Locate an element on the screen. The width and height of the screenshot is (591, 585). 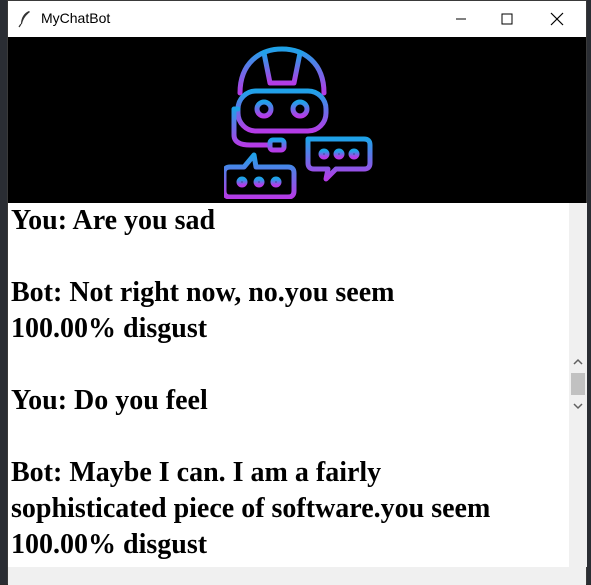
chat-message-bot-continued: sophisticated piece of software.you seem is located at coordinates (251, 508).